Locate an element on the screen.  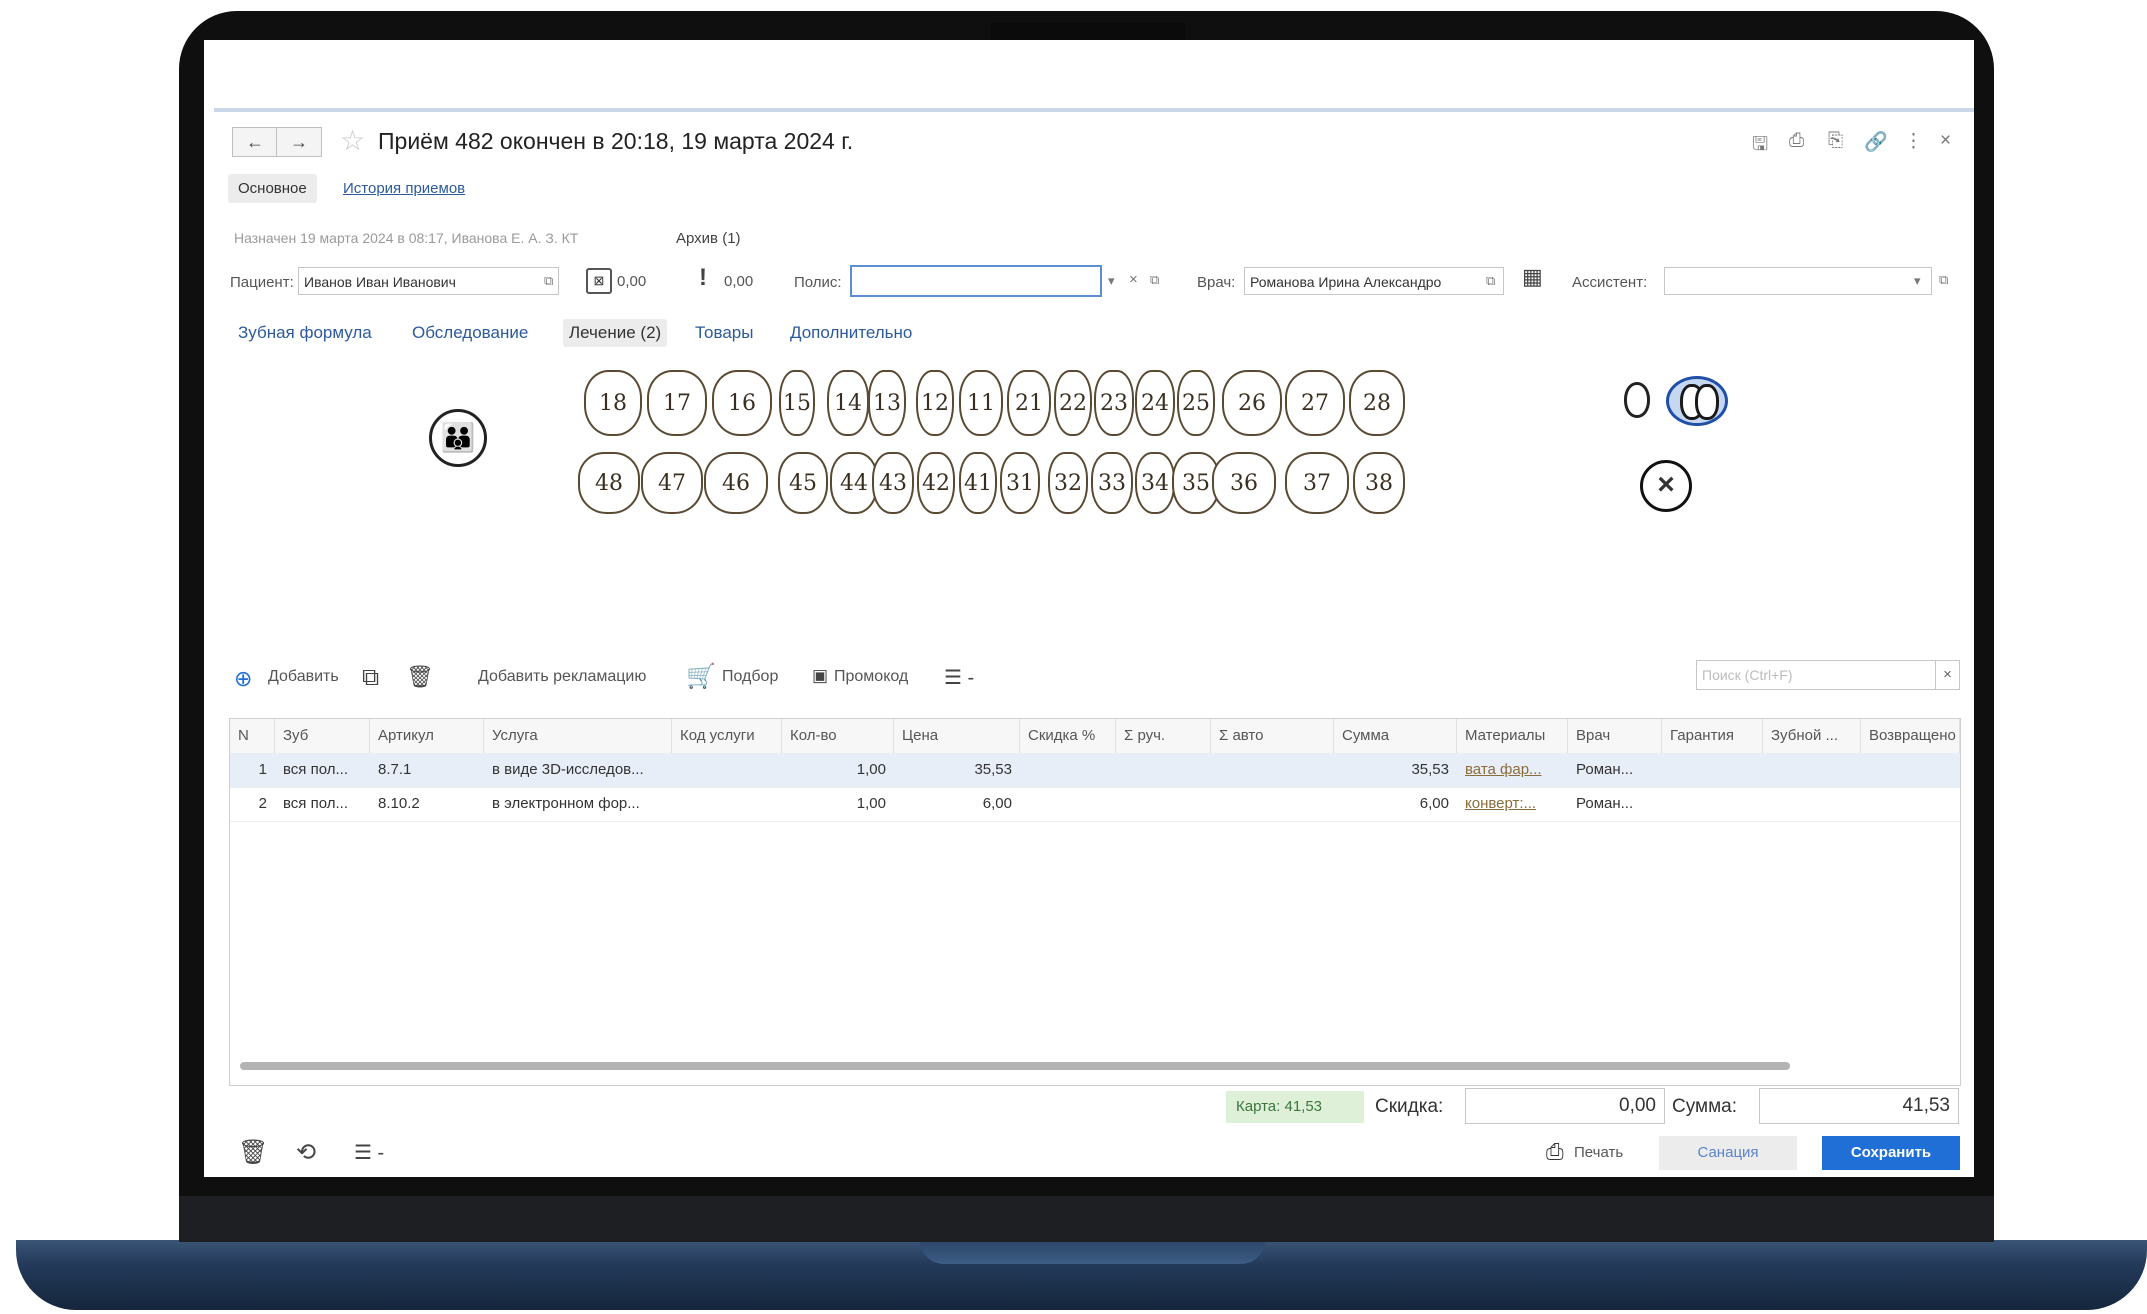
tab-goods: Товары is located at coordinates (724, 333).